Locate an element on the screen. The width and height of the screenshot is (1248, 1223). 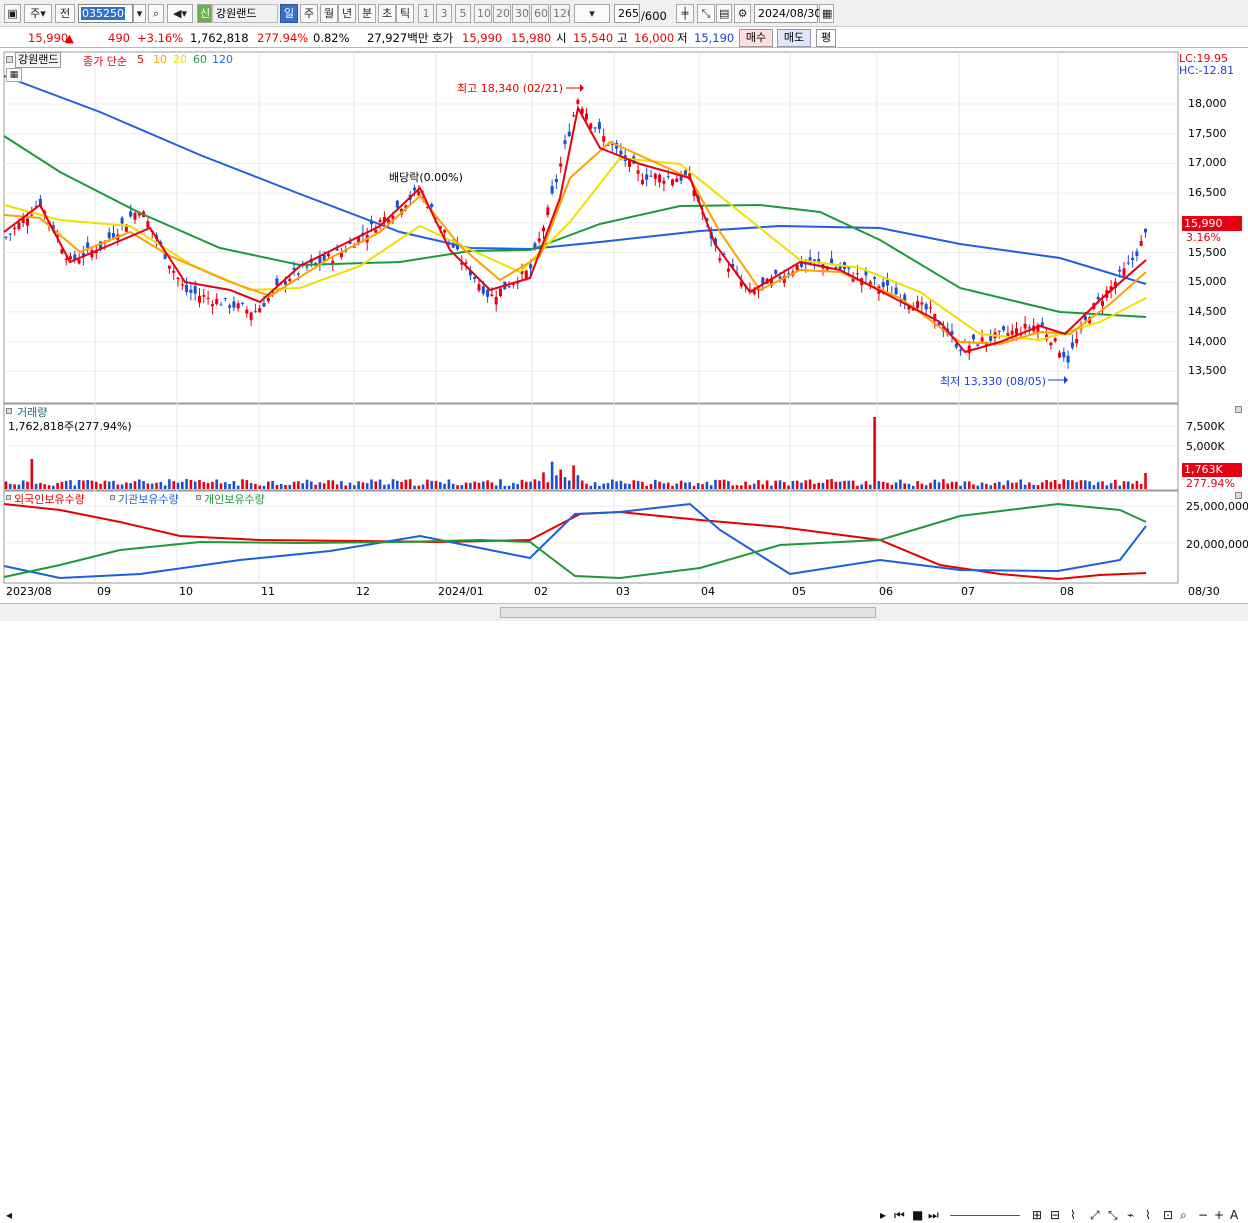
tool-icon-7: ⌇ is located at coordinates (1148, 1215).